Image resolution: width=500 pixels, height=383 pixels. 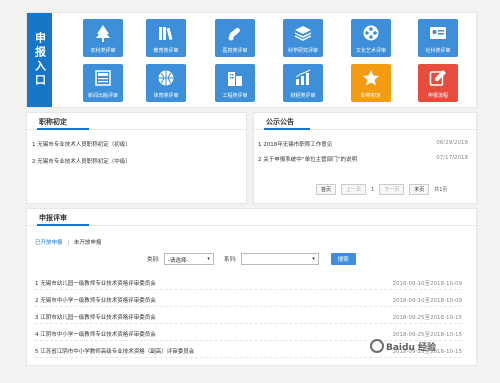 I want to click on section-title: 公示公告, so click(x=280, y=122).